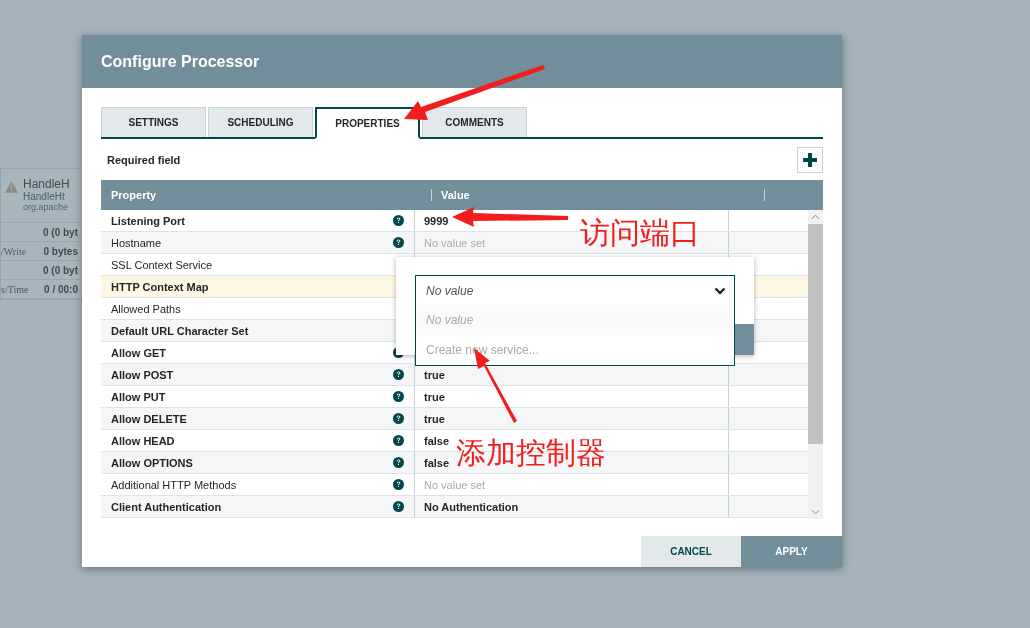  Describe the element at coordinates (15, 289) in the screenshot. I see `stat-label: s/Time` at that location.